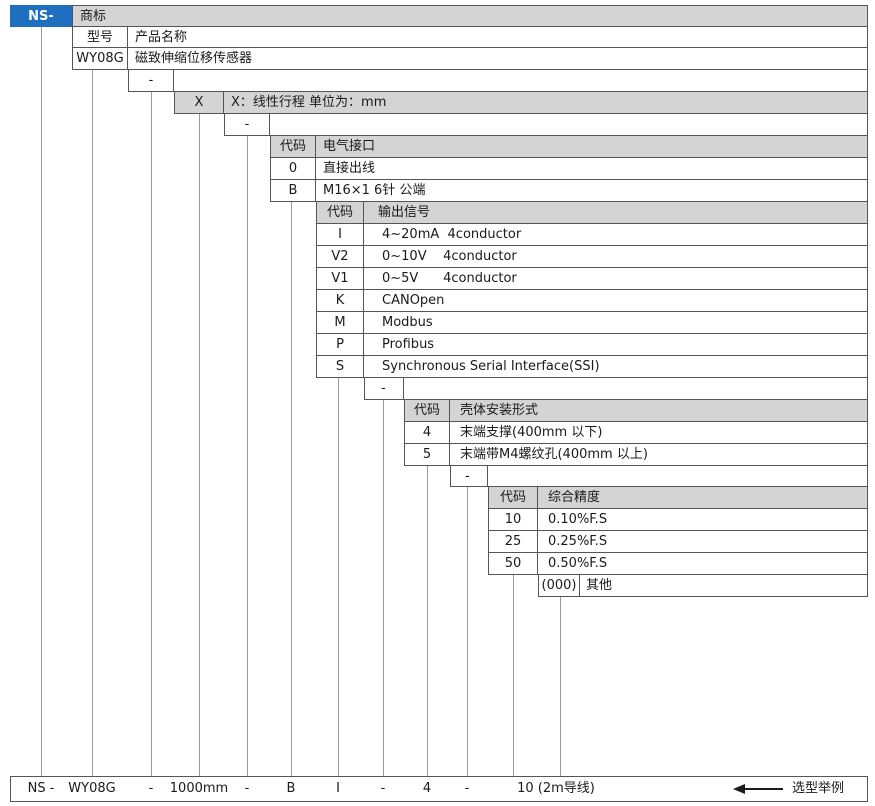 The height and width of the screenshot is (806, 875). I want to click on model-label: 型号, so click(100, 37).